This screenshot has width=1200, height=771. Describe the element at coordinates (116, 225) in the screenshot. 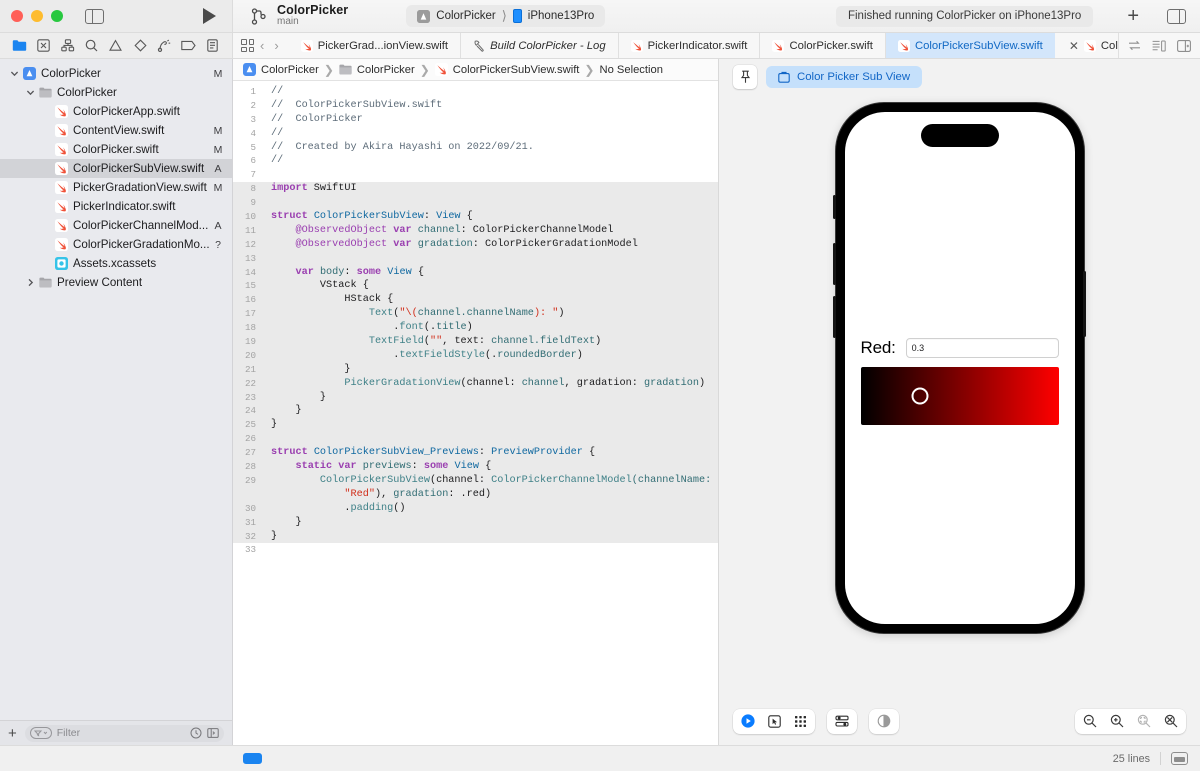

I see `navigator-row: ColorPickerChannelMod... A` at that location.